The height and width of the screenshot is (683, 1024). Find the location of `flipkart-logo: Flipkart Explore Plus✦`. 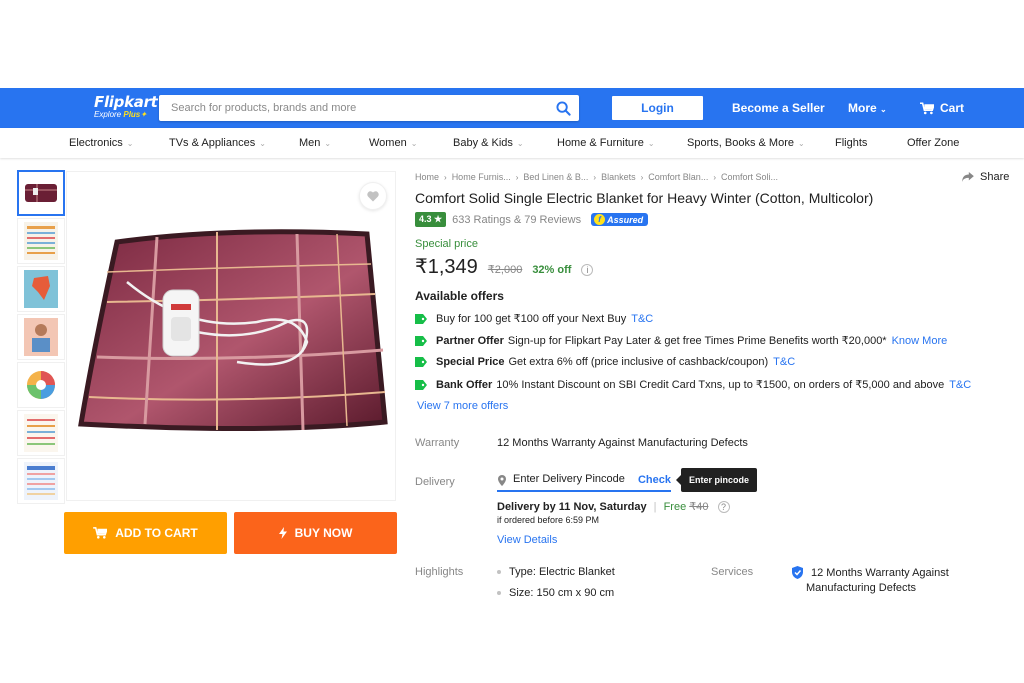

flipkart-logo: Flipkart Explore Plus✦ is located at coordinates (126, 106).